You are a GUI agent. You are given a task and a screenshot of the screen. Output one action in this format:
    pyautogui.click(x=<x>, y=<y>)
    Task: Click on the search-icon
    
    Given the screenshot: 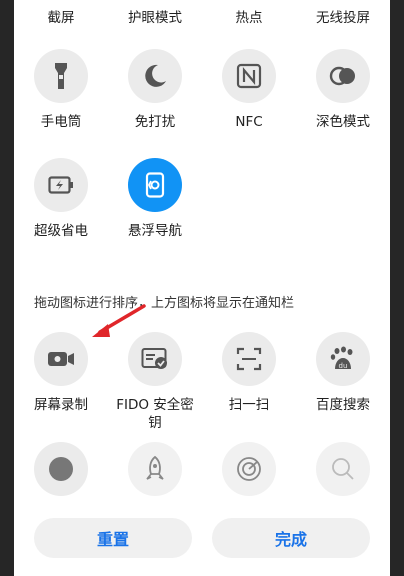 What is the action you would take?
    pyautogui.click(x=343, y=469)
    